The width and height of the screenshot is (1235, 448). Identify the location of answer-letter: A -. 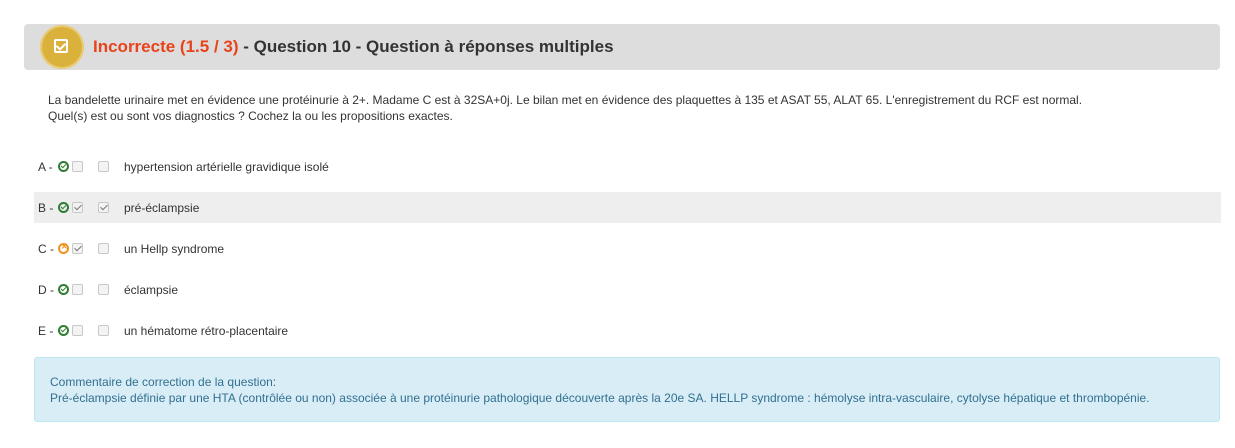
(45, 167).